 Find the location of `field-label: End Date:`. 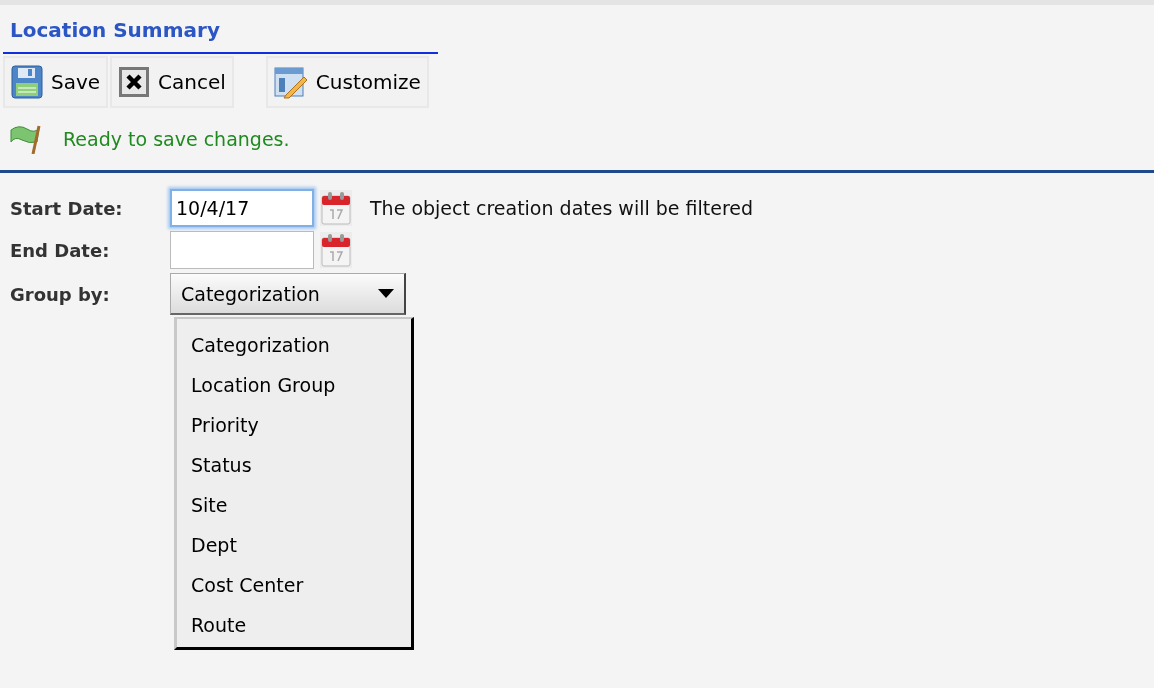

field-label: End Date: is located at coordinates (60, 250).